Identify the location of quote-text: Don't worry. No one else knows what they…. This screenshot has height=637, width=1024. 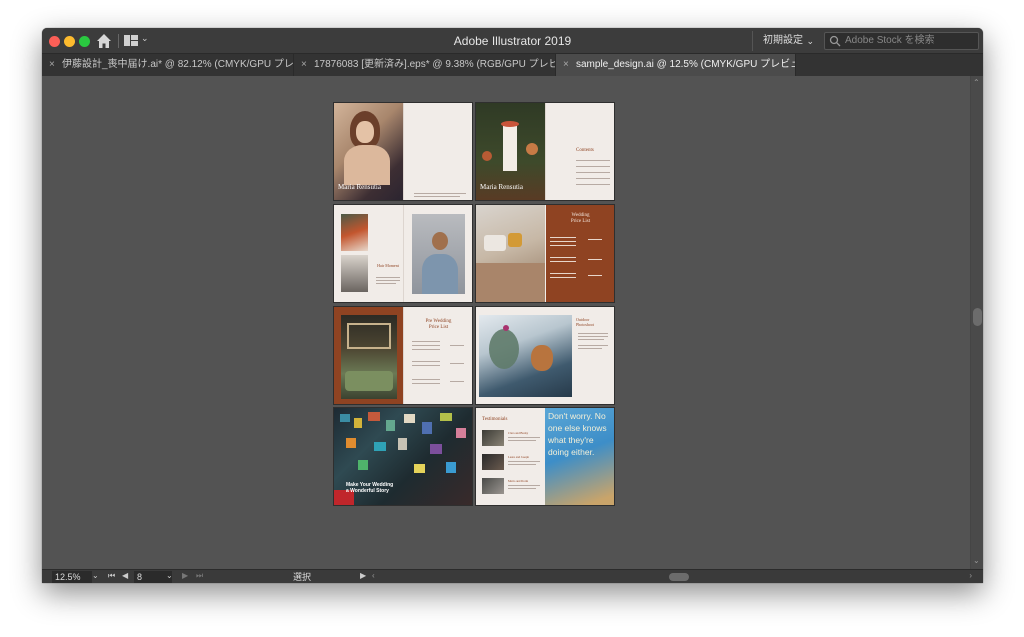
(577, 434).